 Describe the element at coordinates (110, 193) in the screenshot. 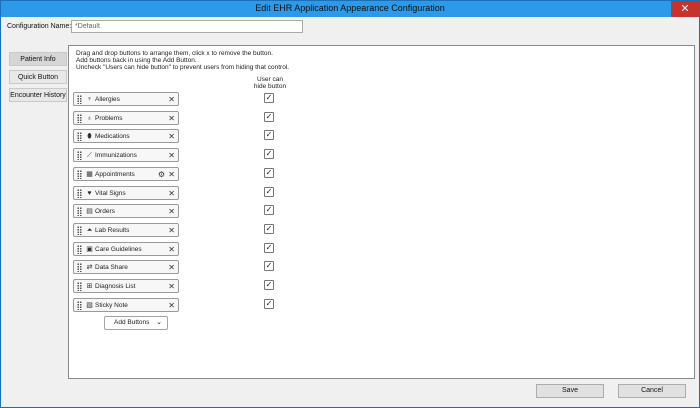

I see `item-label: Vital Signs` at that location.